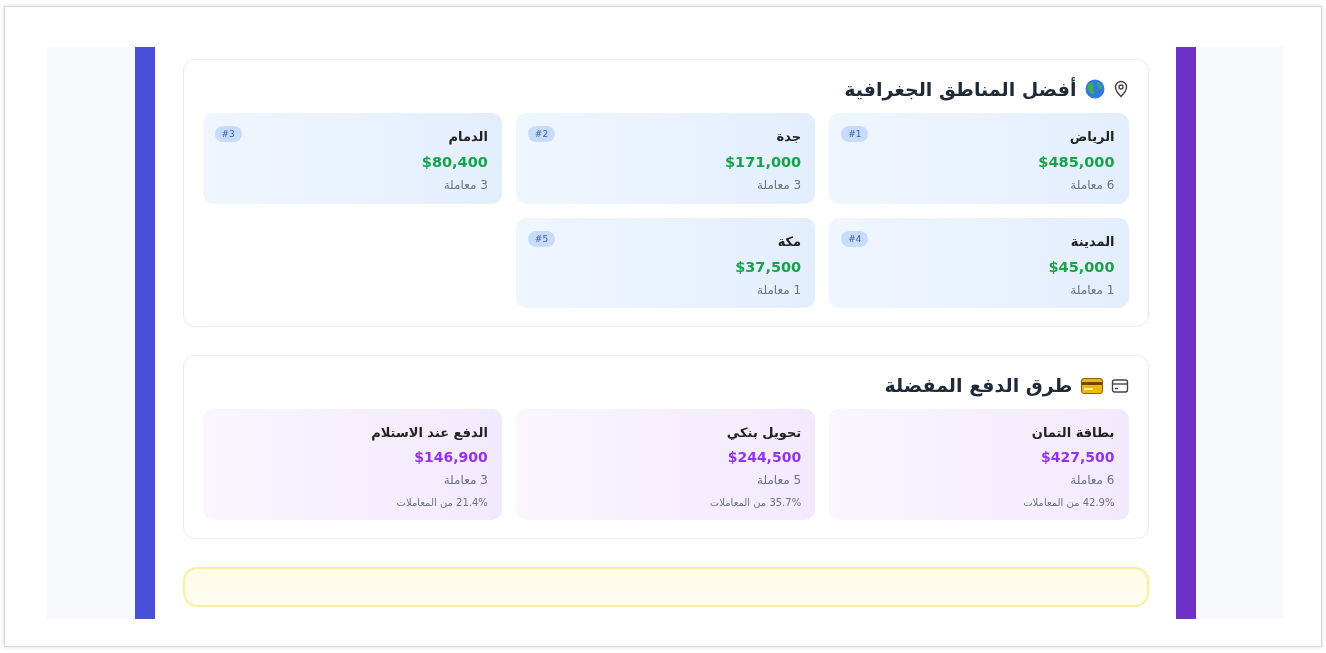 This screenshot has height=653, width=1326. I want to click on rank-badge: #5, so click(541, 238).